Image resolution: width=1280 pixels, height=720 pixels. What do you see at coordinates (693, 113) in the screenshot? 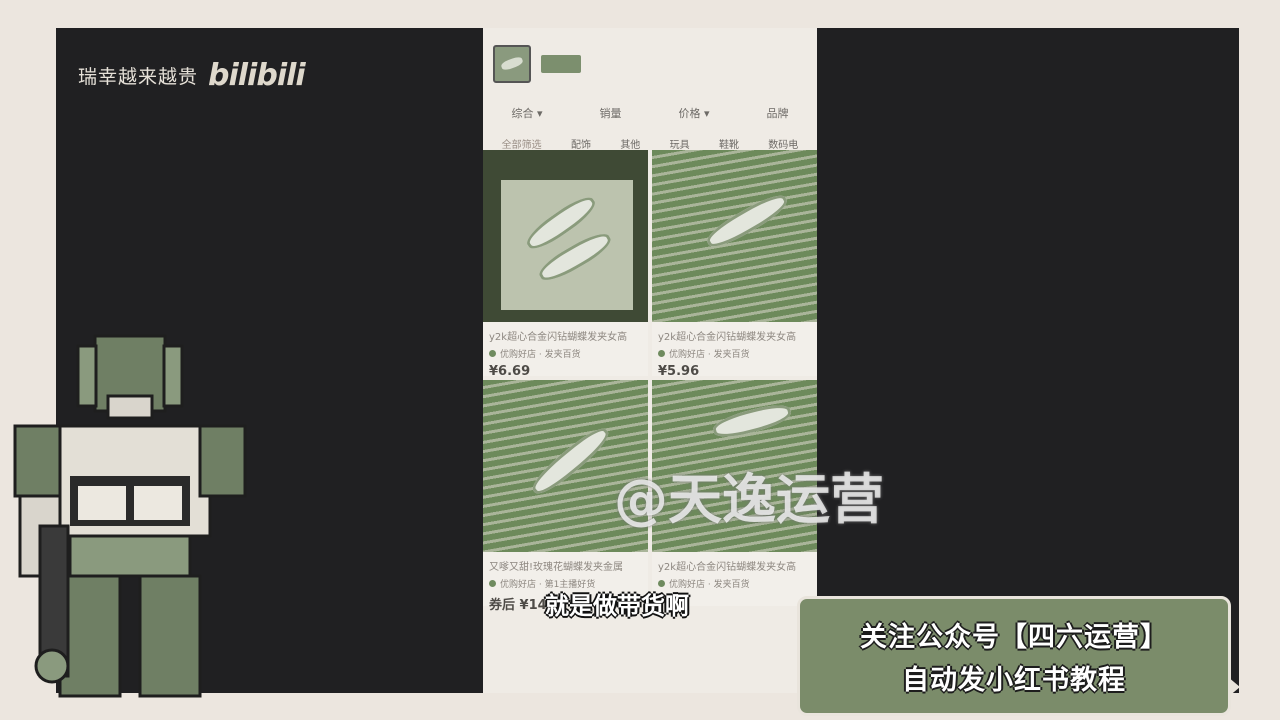
I see `tab-price: 价格 ▾` at bounding box center [693, 113].